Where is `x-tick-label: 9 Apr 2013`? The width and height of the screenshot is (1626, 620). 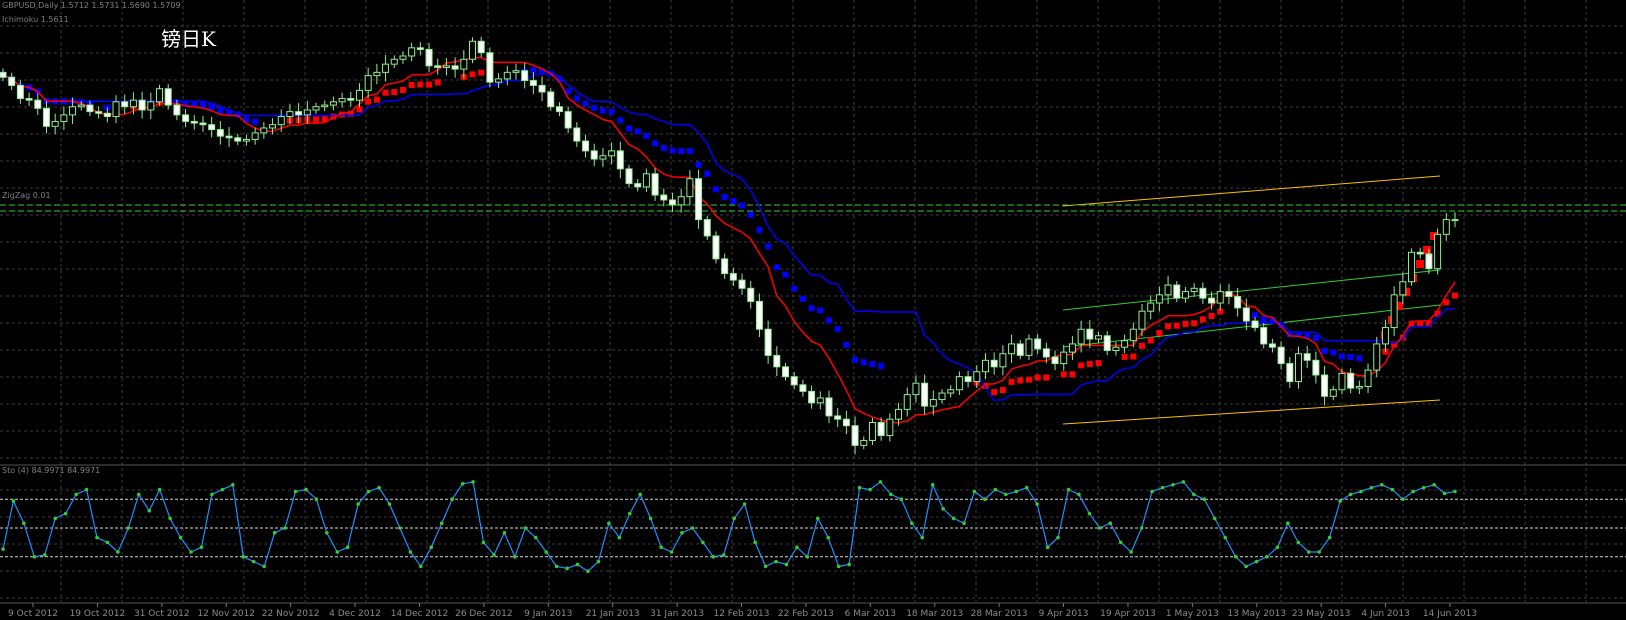
x-tick-label: 9 Apr 2013 is located at coordinates (1064, 614).